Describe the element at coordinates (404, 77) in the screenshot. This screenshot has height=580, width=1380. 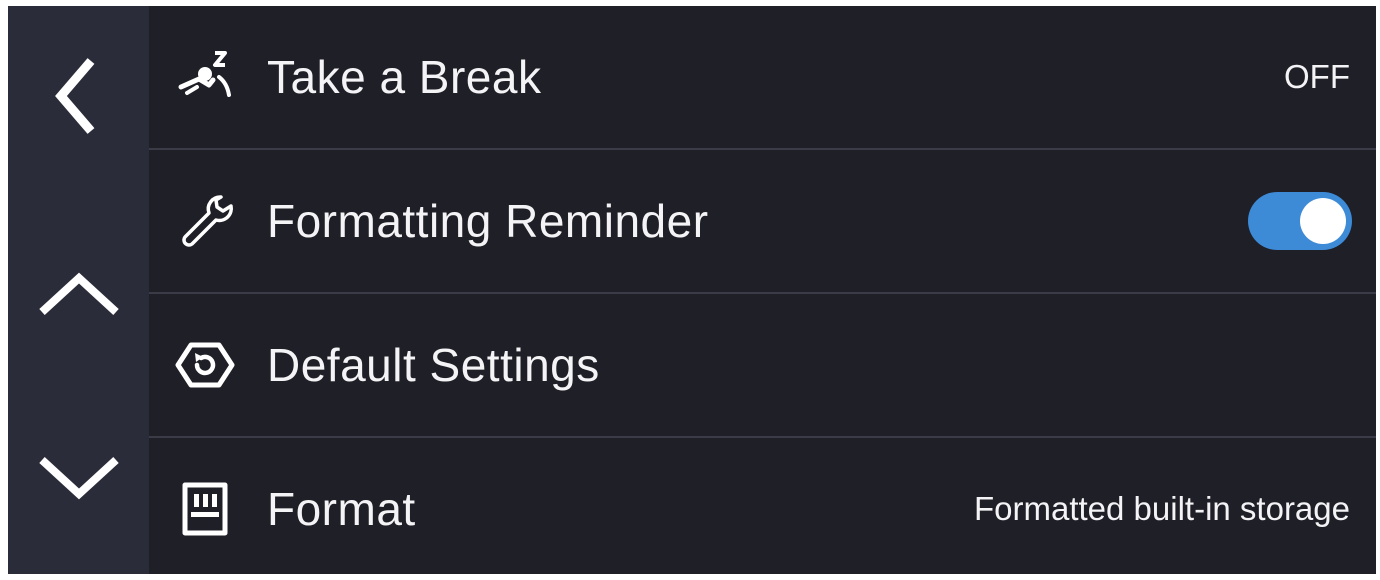
I see `menu-item-label: Take a Break` at that location.